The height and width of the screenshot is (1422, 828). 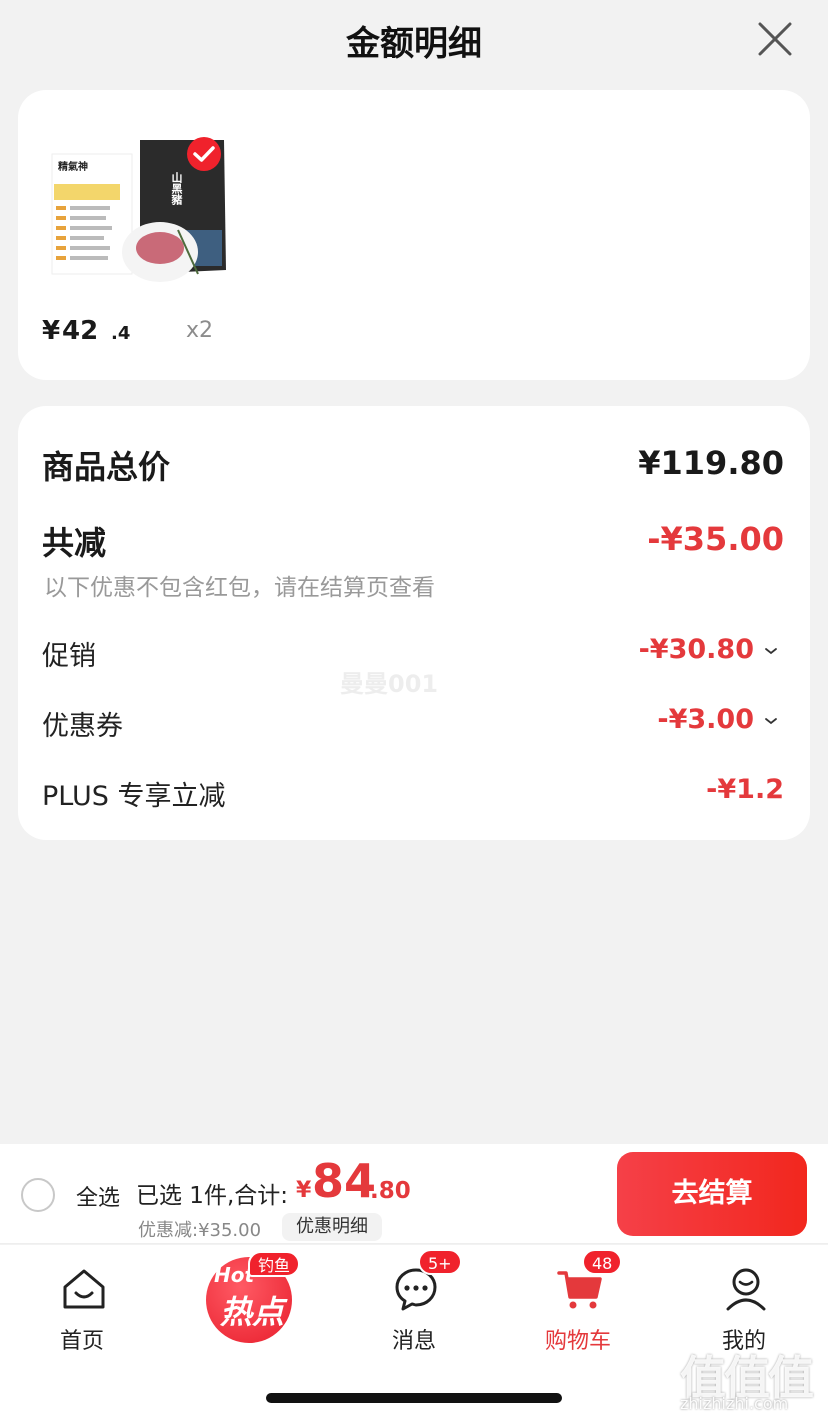 I want to click on price-symbol: ¥, so click(x=51, y=331).